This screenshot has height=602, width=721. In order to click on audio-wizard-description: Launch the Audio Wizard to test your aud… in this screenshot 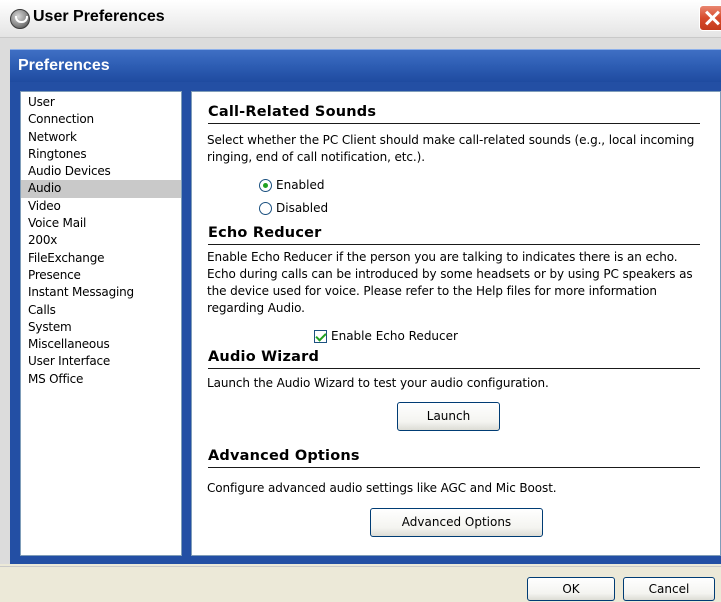, I will do `click(378, 383)`.